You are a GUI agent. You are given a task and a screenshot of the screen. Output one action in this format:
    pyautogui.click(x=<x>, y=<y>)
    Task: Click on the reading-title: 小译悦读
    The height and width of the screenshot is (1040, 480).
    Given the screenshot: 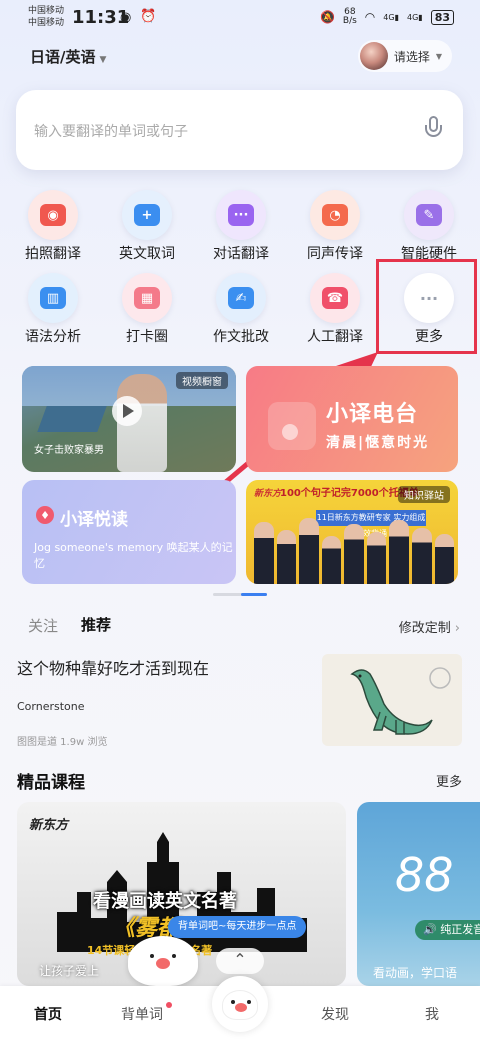 What is the action you would take?
    pyautogui.click(x=94, y=520)
    